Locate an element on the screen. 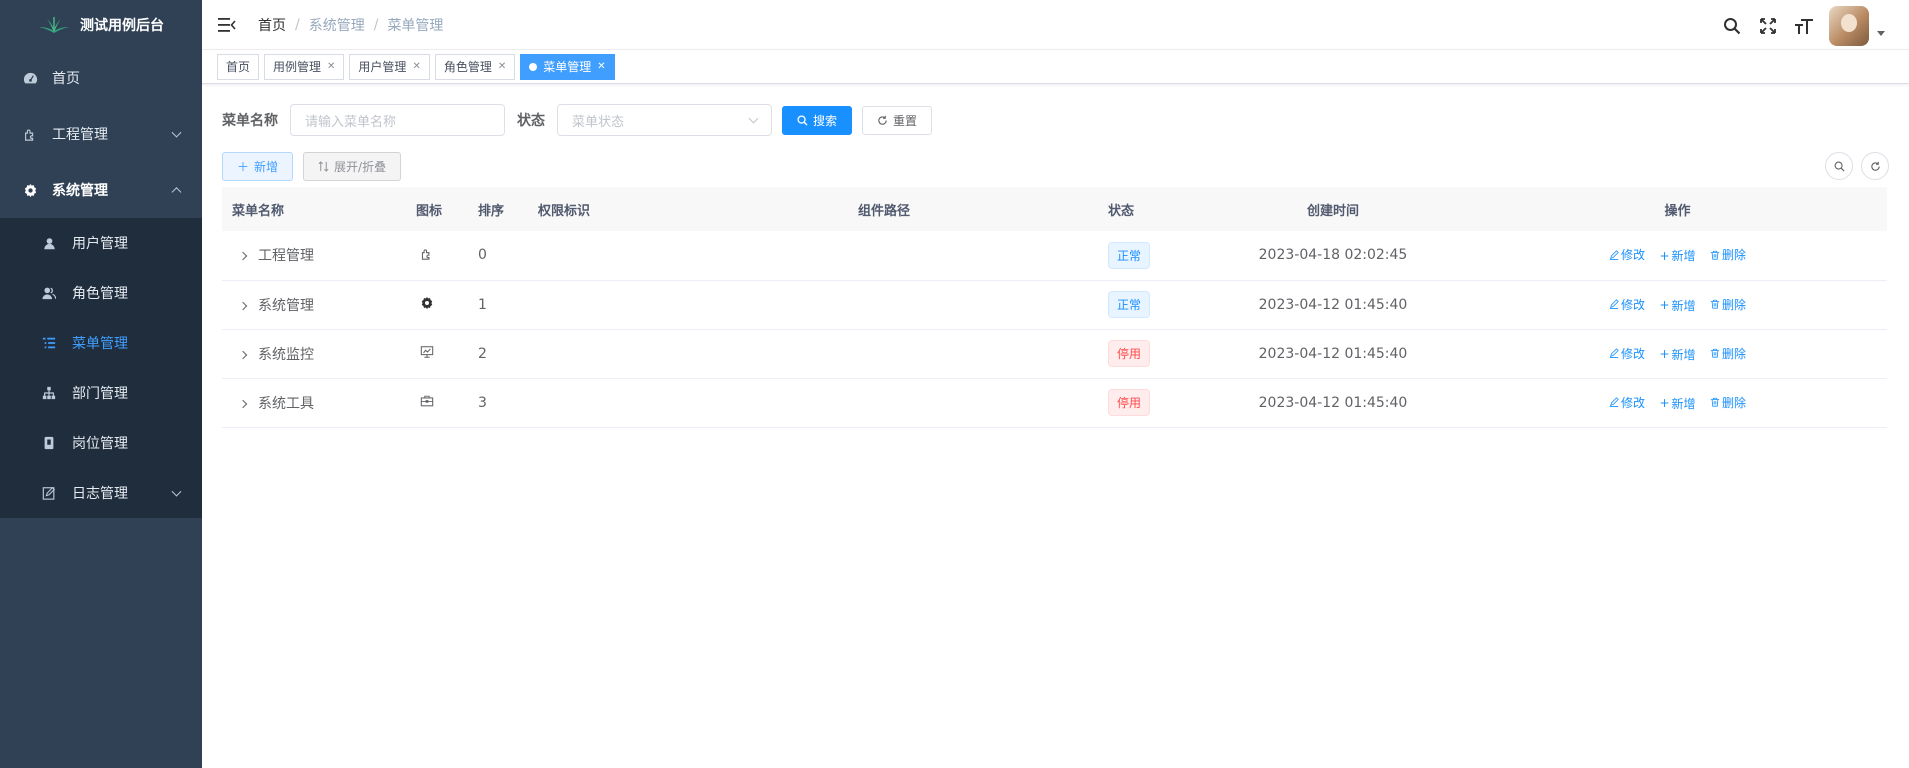  font-size-icon is located at coordinates (1804, 26).